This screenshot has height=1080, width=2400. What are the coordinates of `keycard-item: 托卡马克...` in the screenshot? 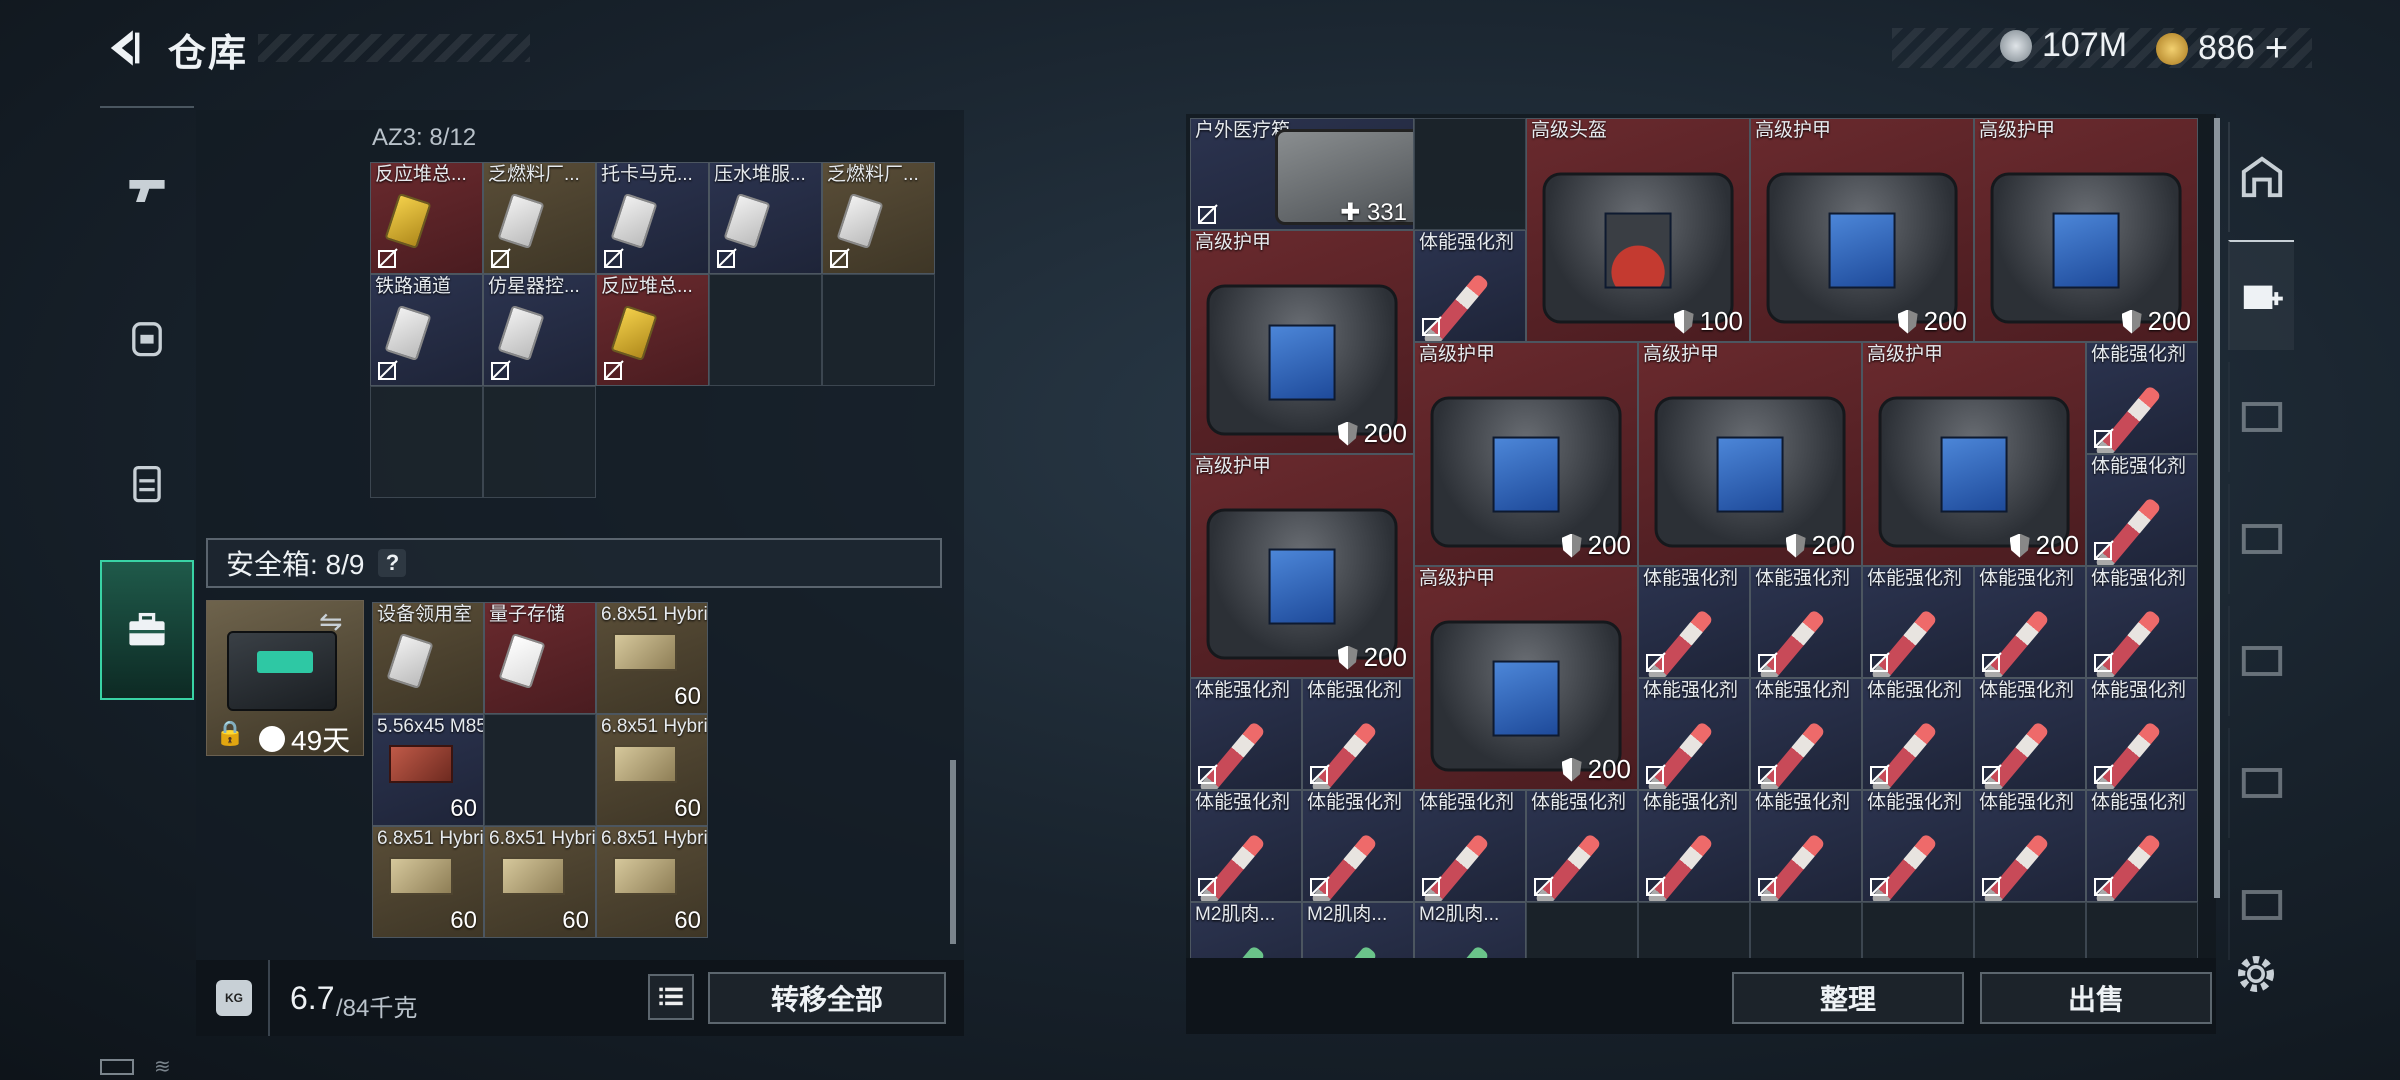 It's located at (652, 218).